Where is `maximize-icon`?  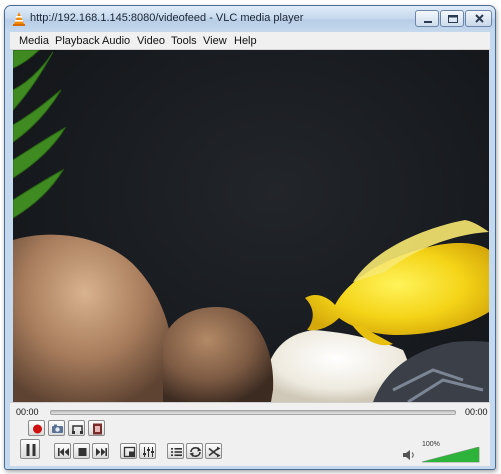 maximize-icon is located at coordinates (453, 19).